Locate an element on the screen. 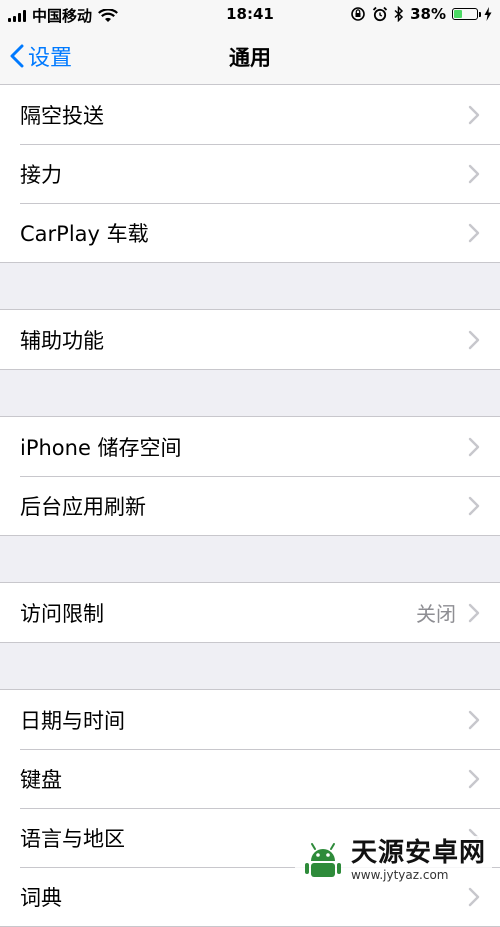  row-keyboard: 键盘 is located at coordinates (250, 778).